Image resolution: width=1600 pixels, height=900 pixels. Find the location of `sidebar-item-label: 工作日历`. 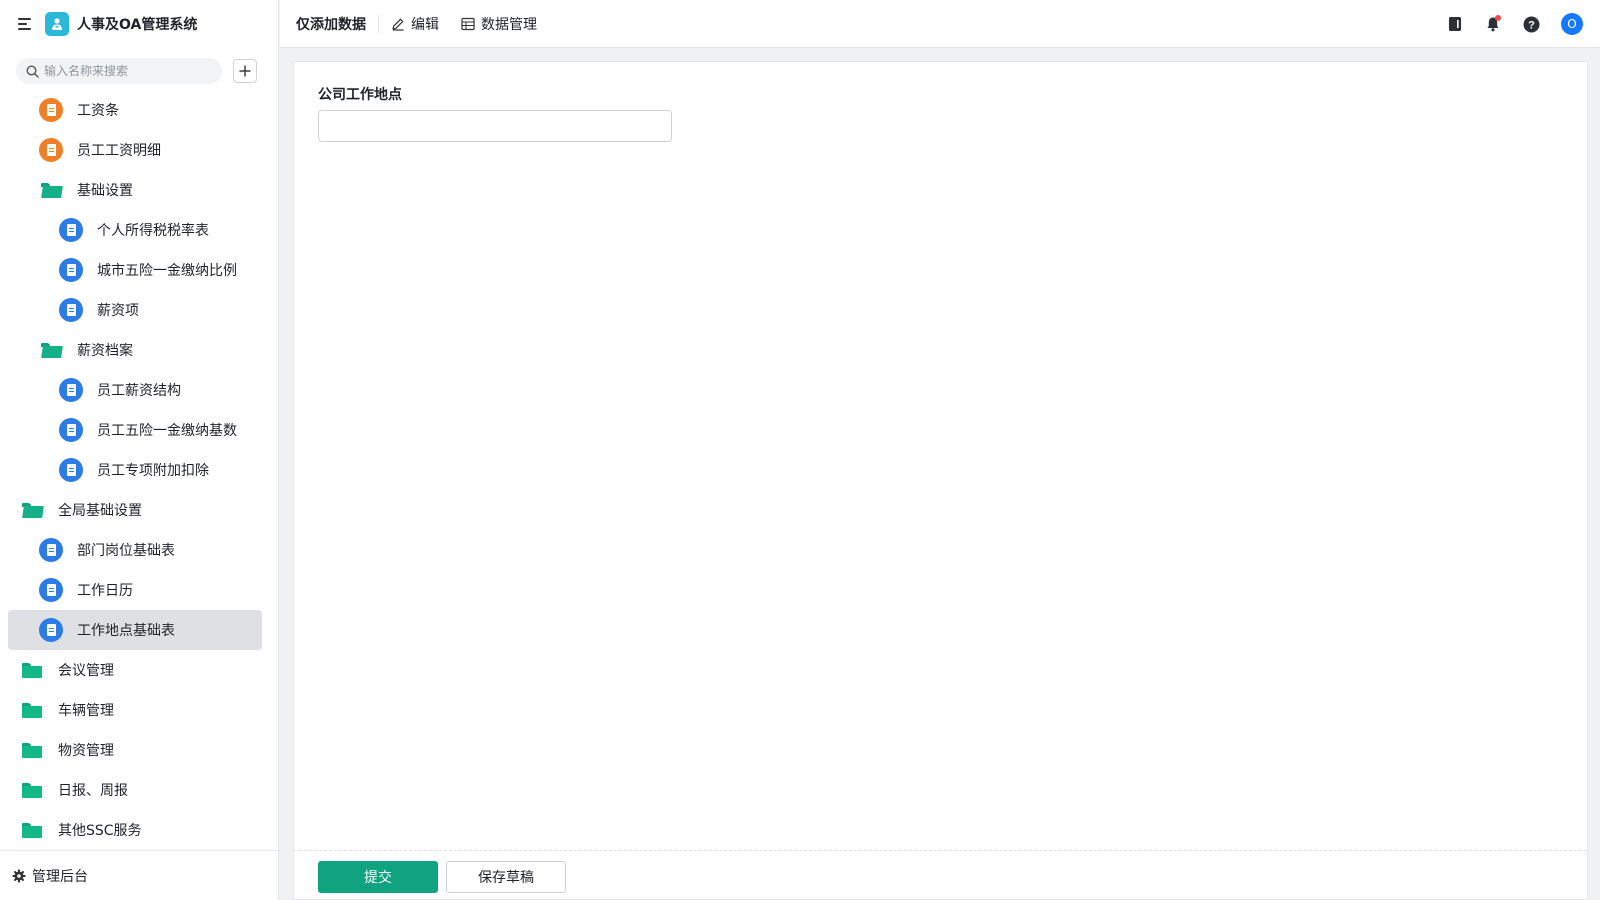

sidebar-item-label: 工作日历 is located at coordinates (105, 591).